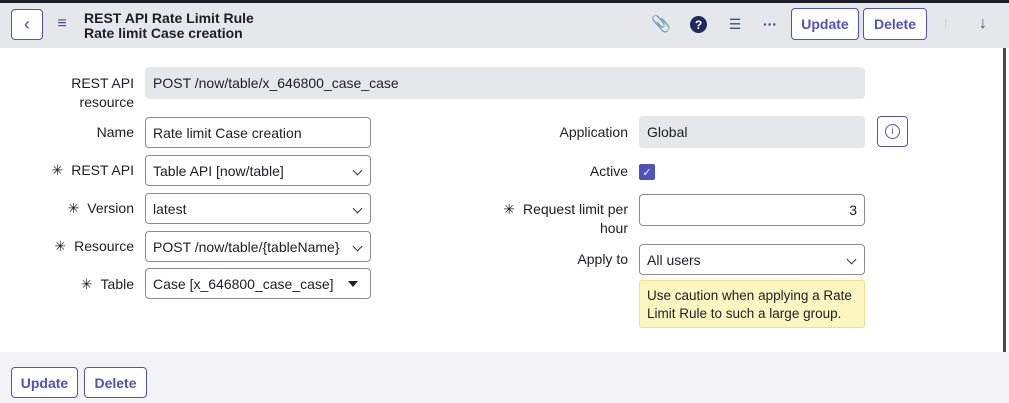  I want to click on name-label: Name, so click(115, 132).